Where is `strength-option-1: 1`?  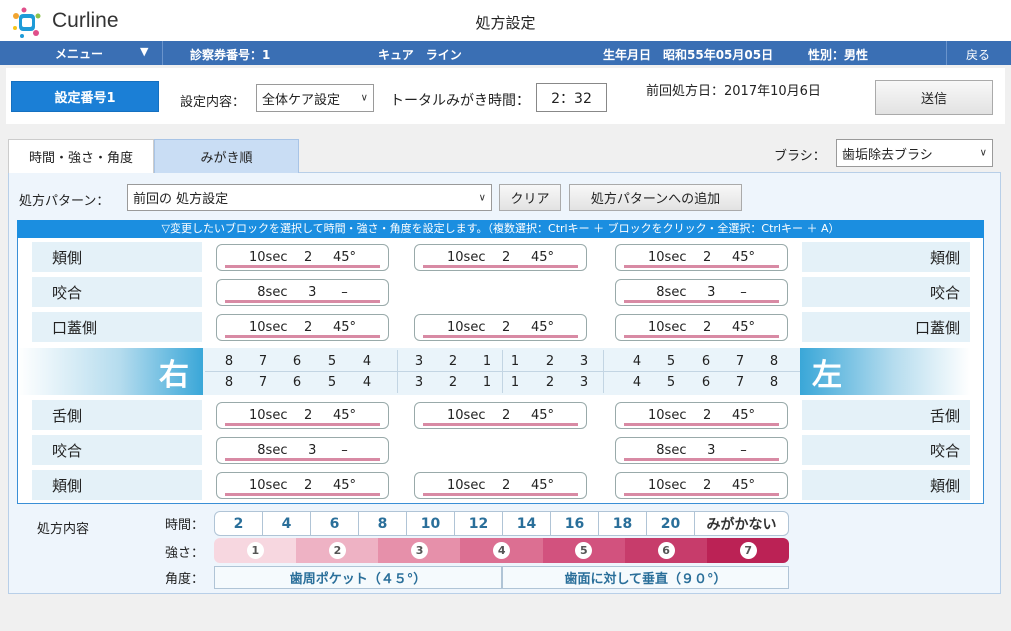
strength-option-1: 1 is located at coordinates (255, 550).